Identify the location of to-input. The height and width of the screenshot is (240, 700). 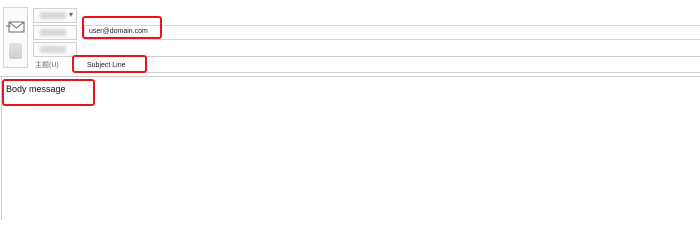
(392, 32).